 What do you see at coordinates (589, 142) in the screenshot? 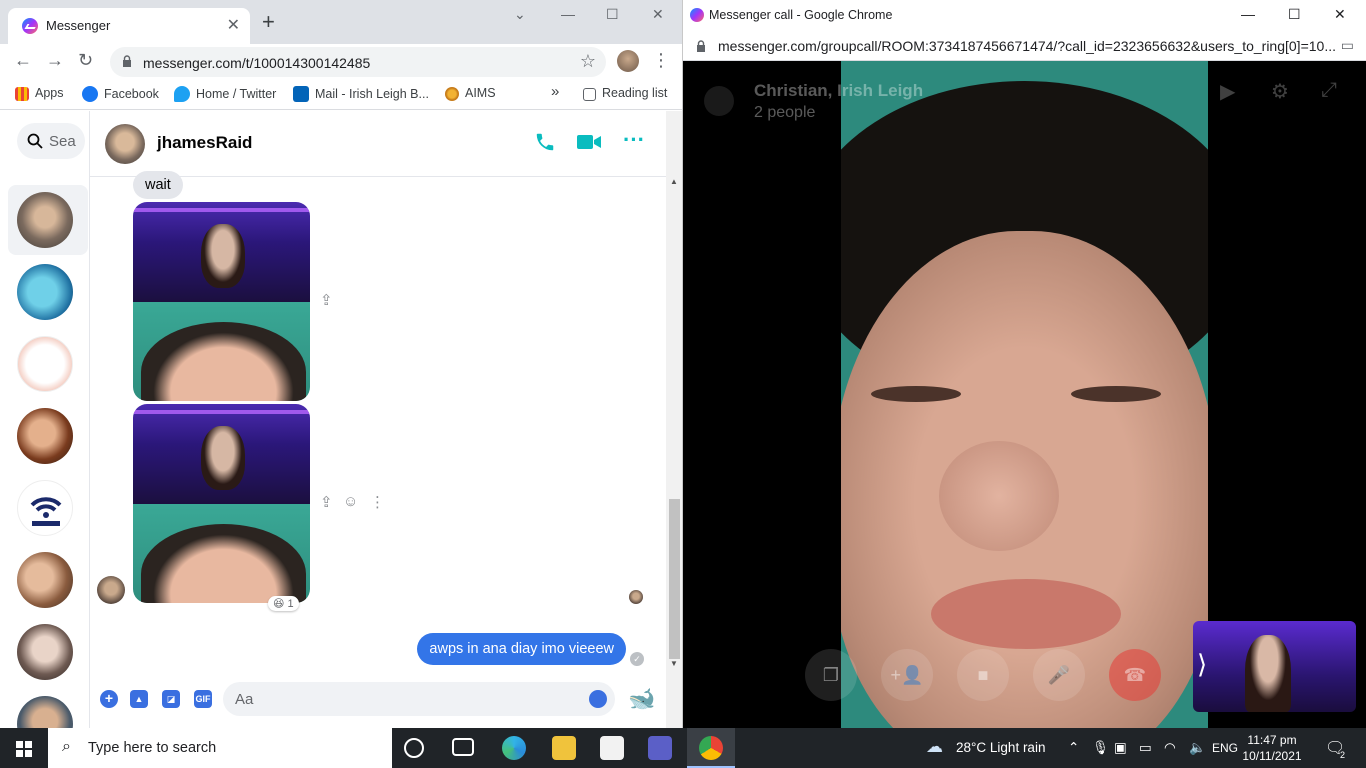
I see `video-call-icon` at bounding box center [589, 142].